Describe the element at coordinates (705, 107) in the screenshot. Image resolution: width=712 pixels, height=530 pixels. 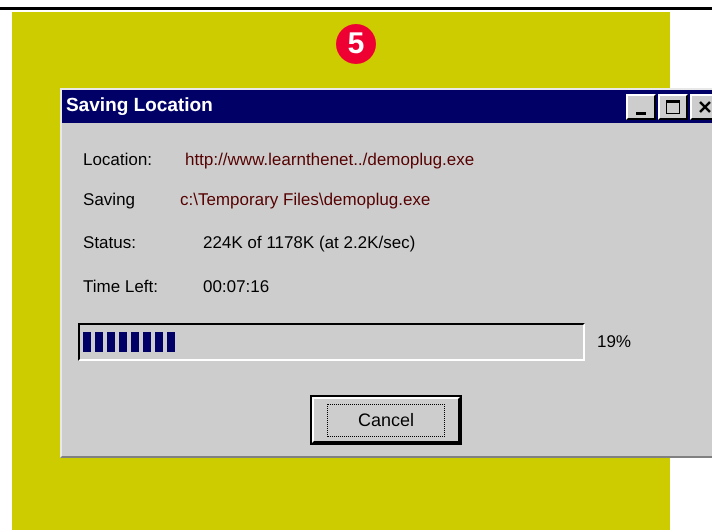
I see `close-icon` at that location.